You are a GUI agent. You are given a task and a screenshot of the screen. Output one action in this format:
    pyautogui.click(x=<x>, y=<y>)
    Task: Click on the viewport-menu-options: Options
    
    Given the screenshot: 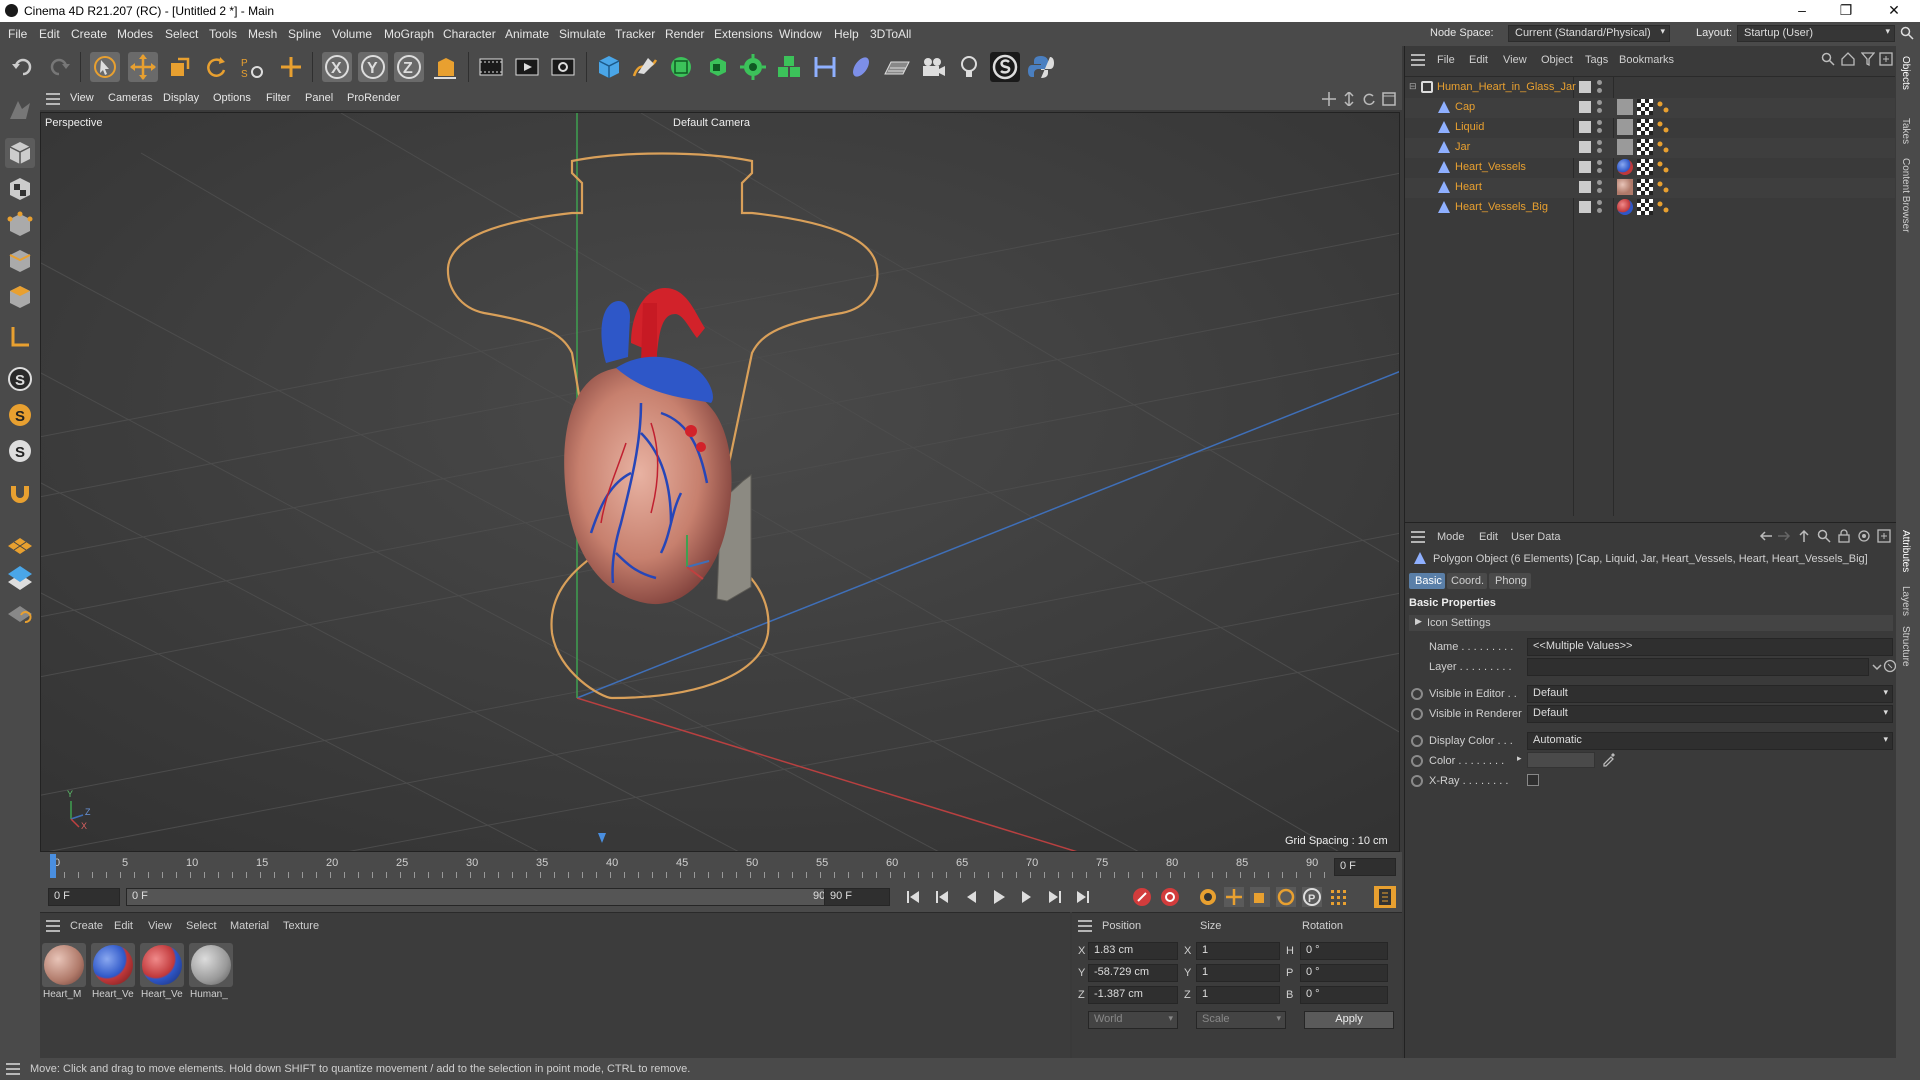 What is the action you would take?
    pyautogui.click(x=232, y=98)
    